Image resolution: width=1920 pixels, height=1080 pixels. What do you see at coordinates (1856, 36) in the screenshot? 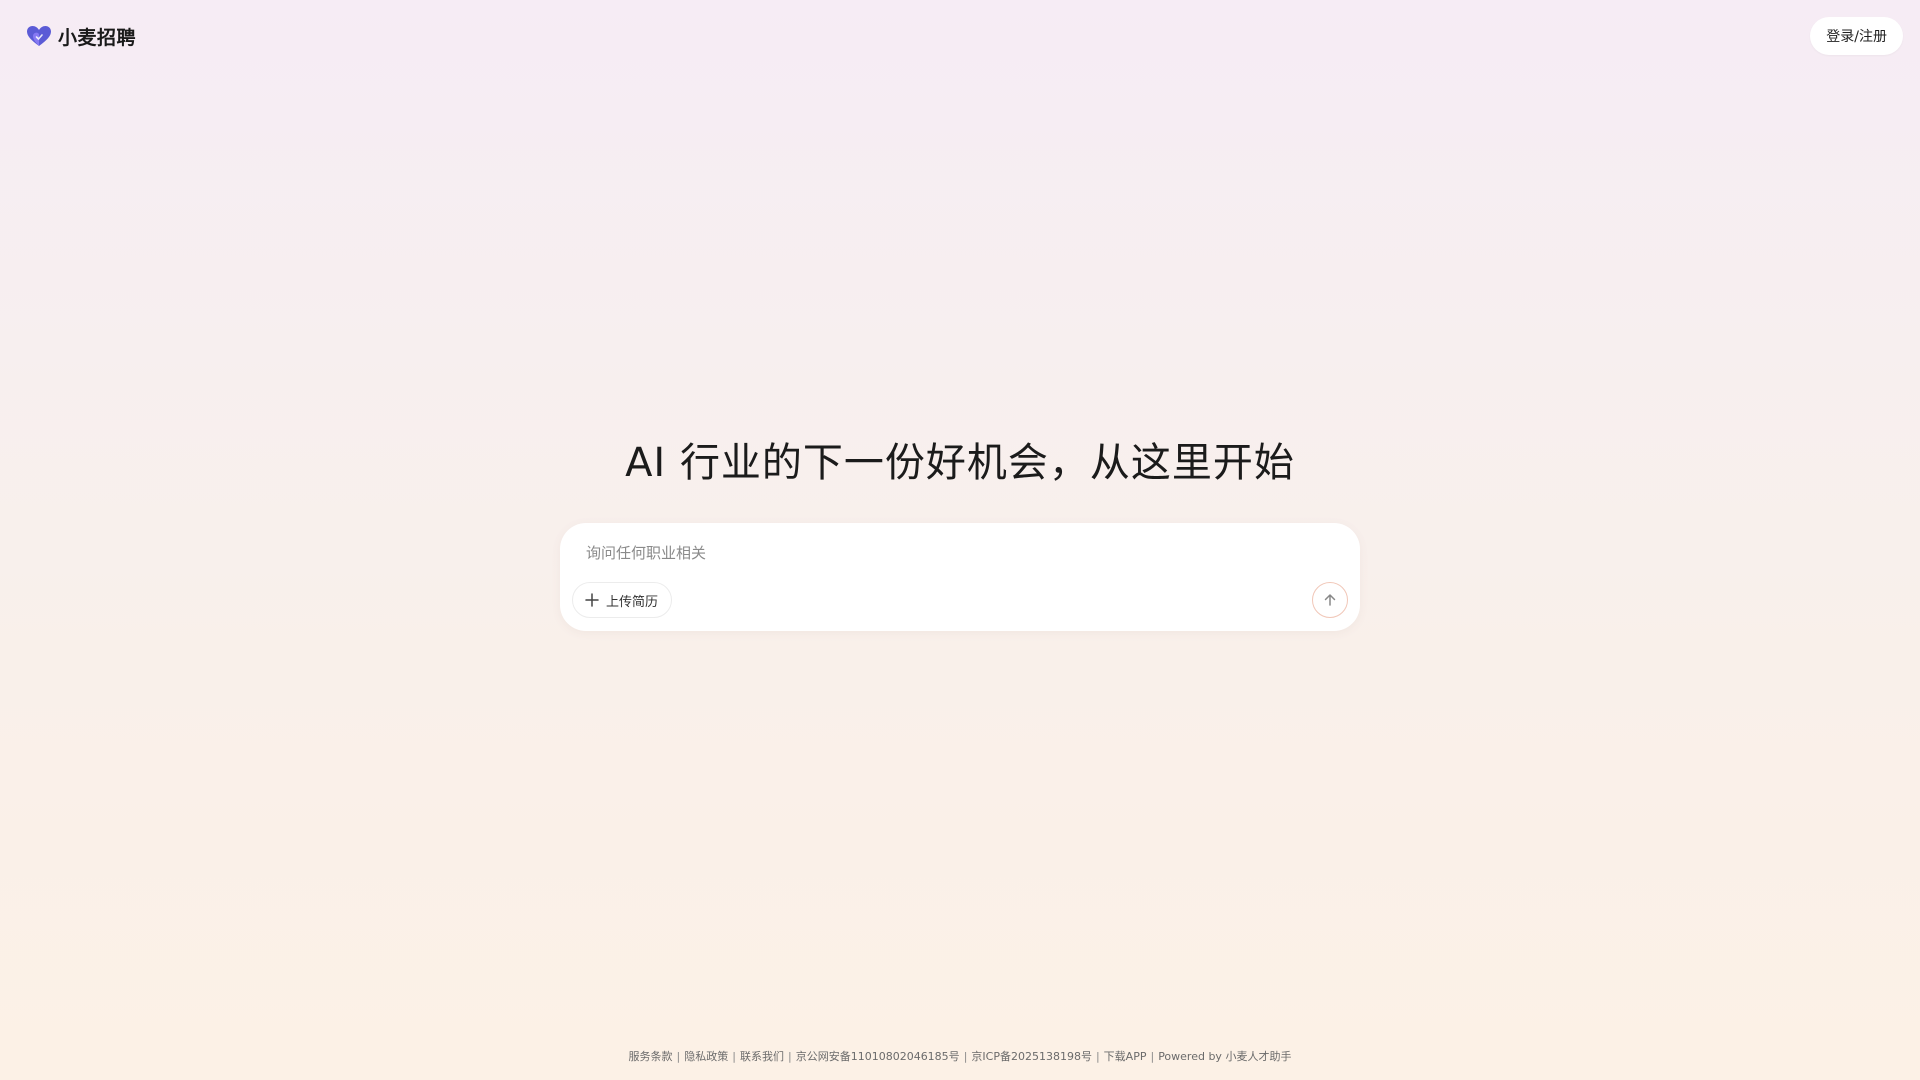
I see `login-register-button: 登录/注册` at bounding box center [1856, 36].